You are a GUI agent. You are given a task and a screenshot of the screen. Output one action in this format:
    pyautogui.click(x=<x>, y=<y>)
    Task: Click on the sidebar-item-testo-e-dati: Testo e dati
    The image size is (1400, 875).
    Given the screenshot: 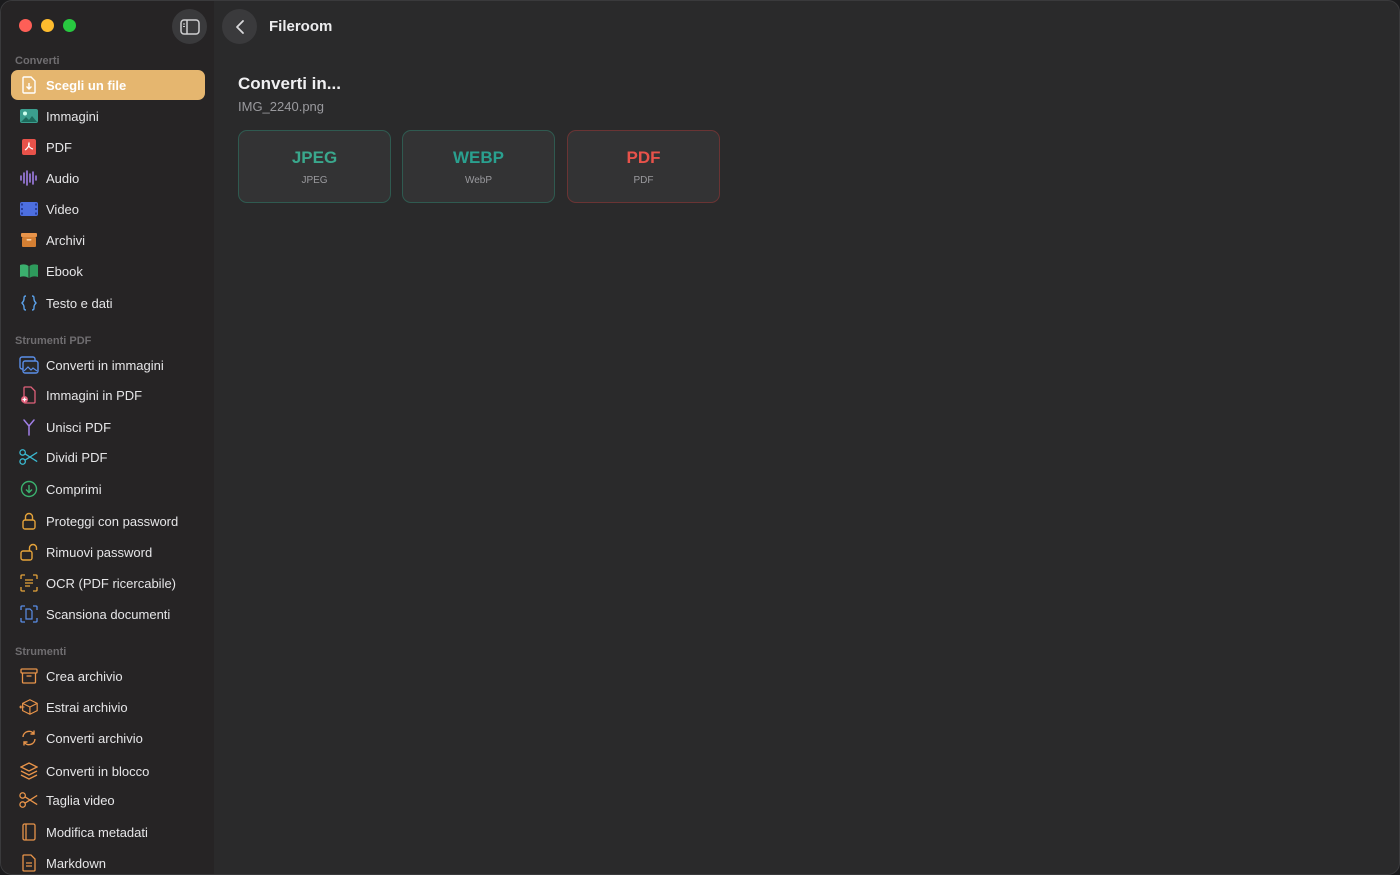 What is the action you would take?
    pyautogui.click(x=108, y=303)
    